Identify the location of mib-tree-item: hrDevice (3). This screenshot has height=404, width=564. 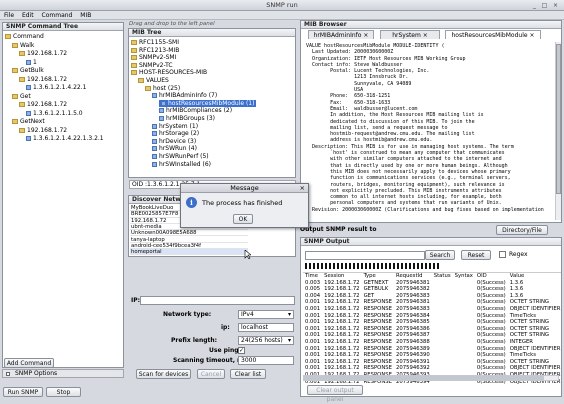
(174, 141).